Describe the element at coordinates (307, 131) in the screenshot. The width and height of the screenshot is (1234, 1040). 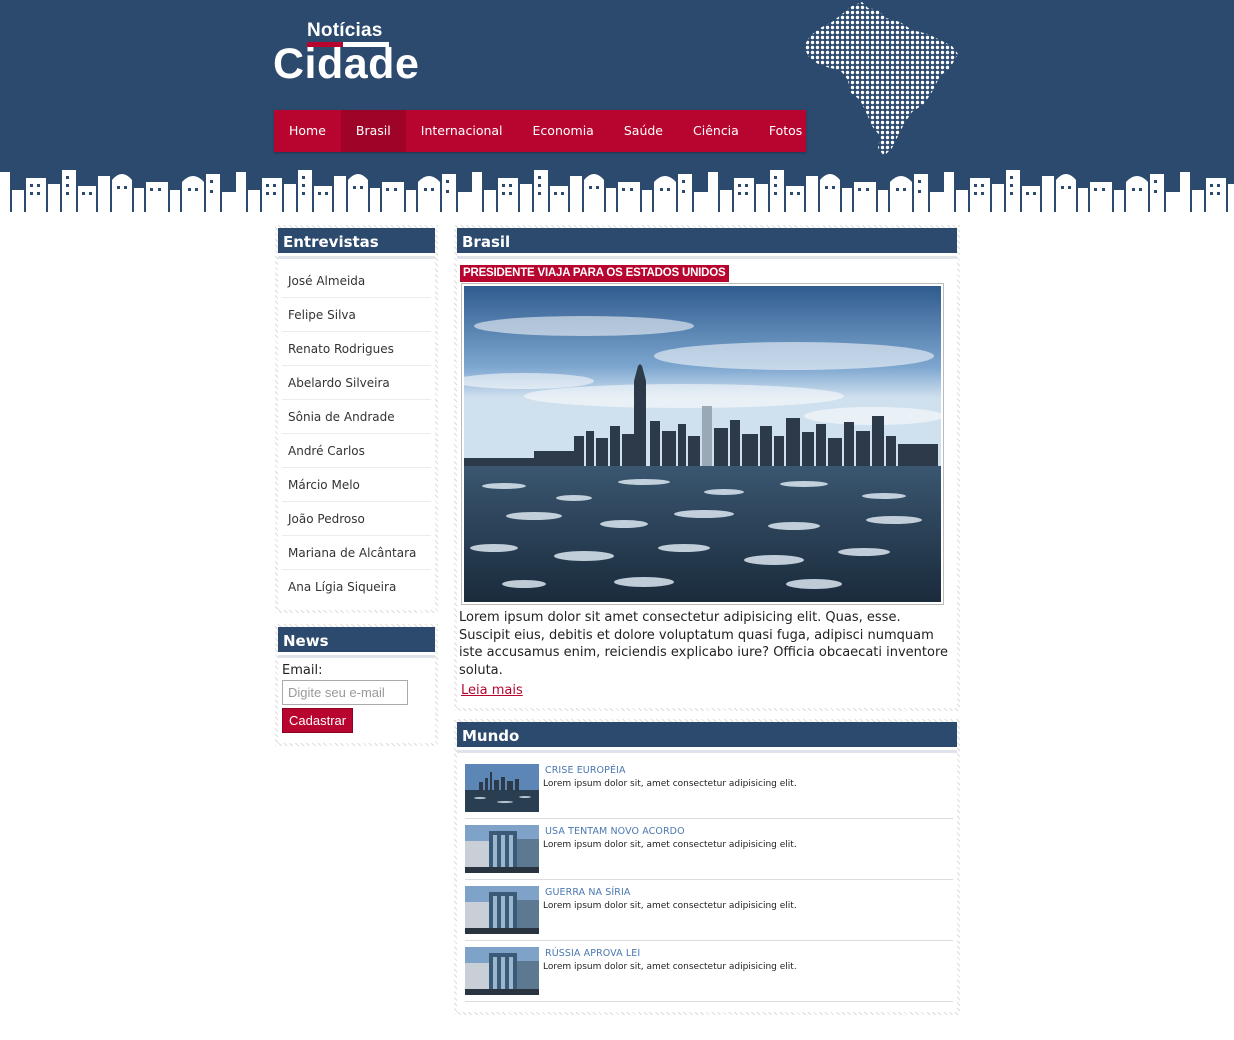
I see `nav-home: Home` at that location.